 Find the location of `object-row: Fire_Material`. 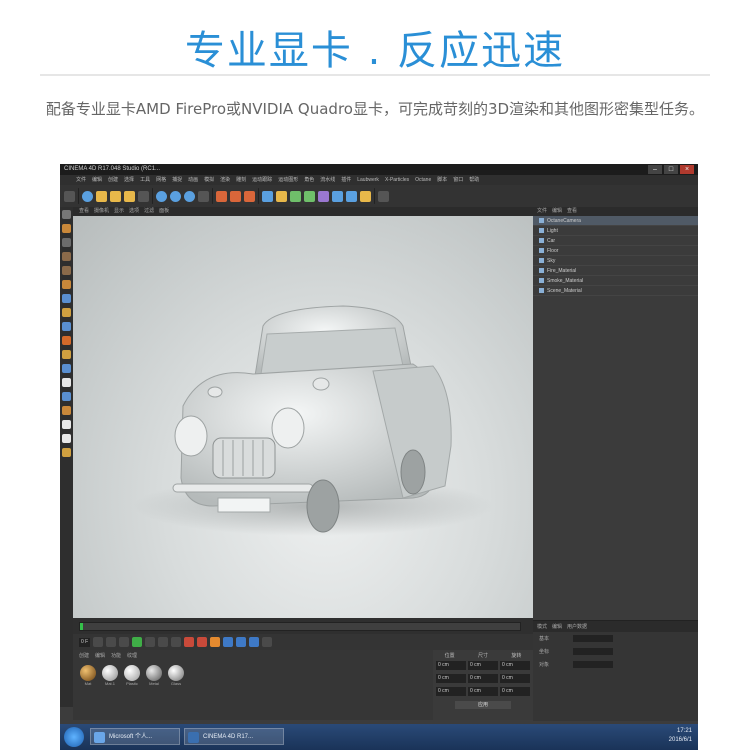

object-row: Fire_Material is located at coordinates (615, 271).